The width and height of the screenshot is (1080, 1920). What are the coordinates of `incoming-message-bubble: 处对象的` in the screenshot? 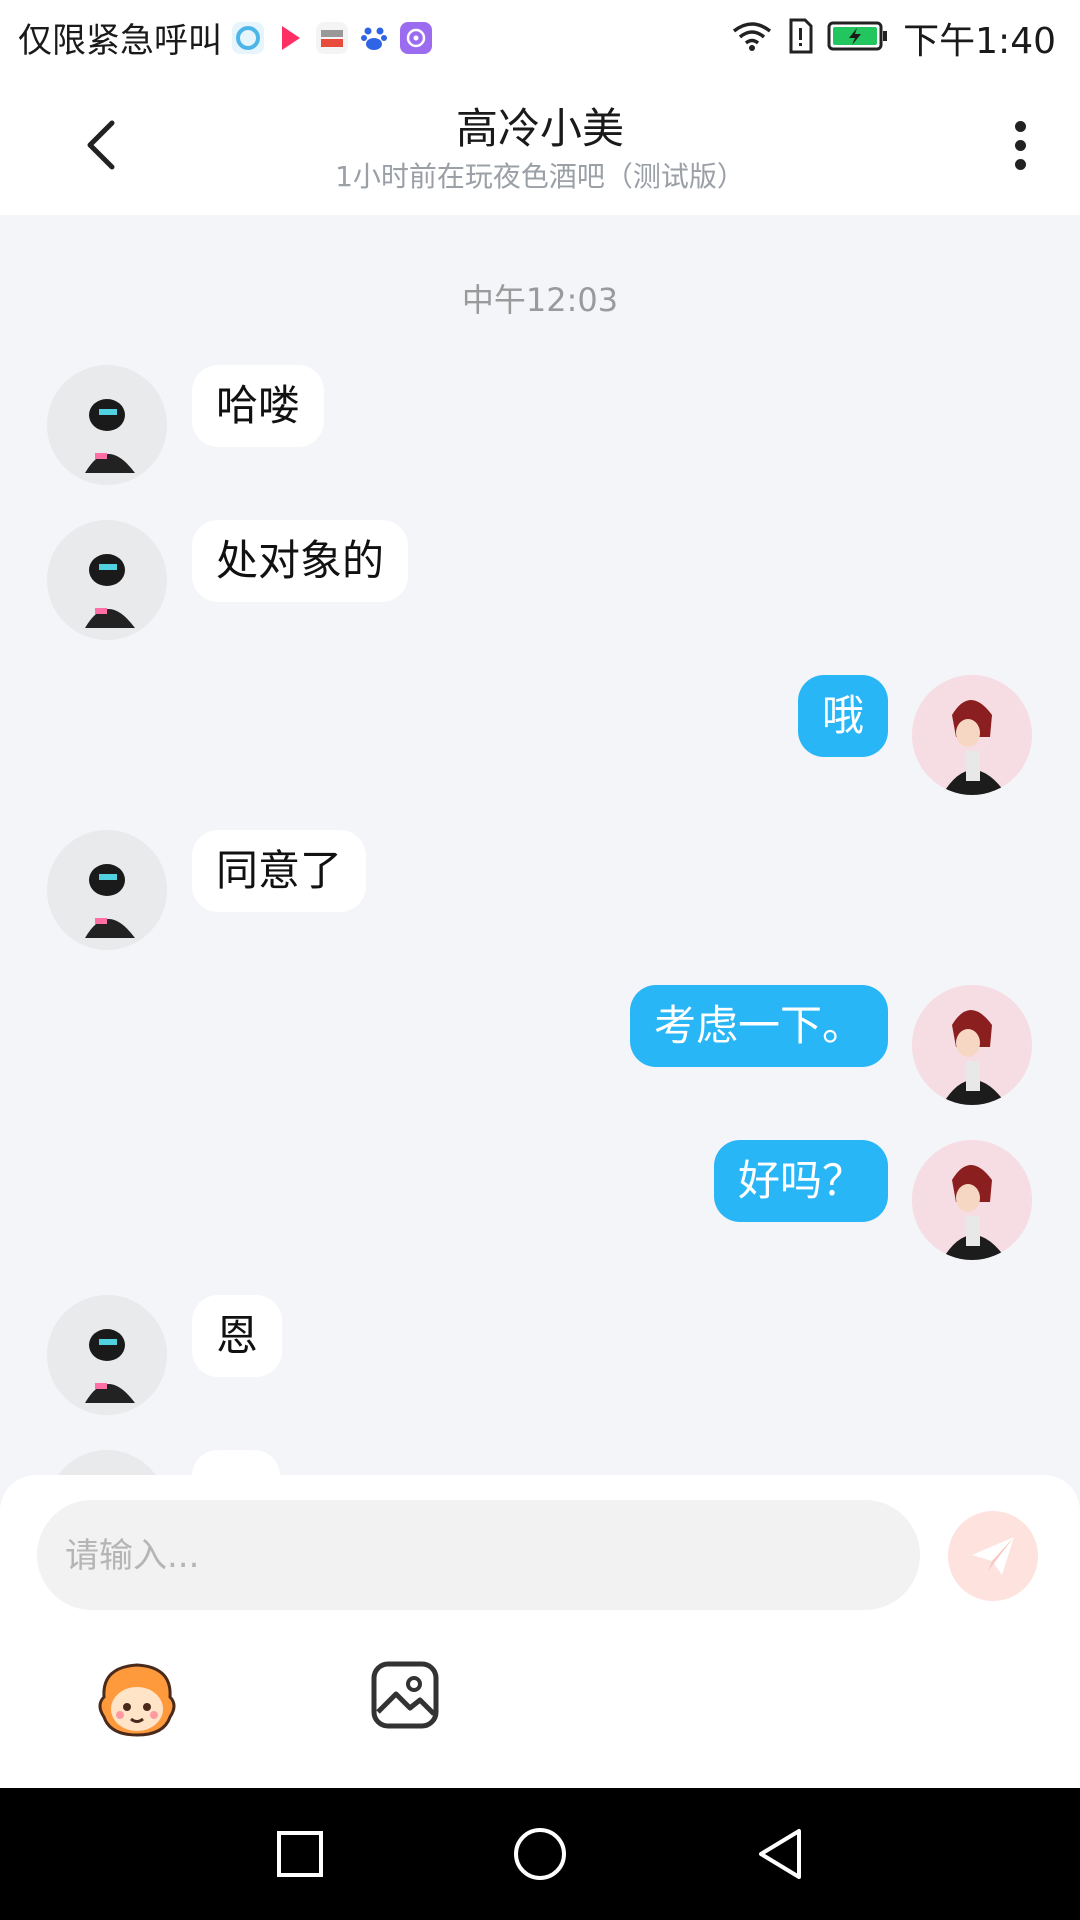 It's located at (300, 561).